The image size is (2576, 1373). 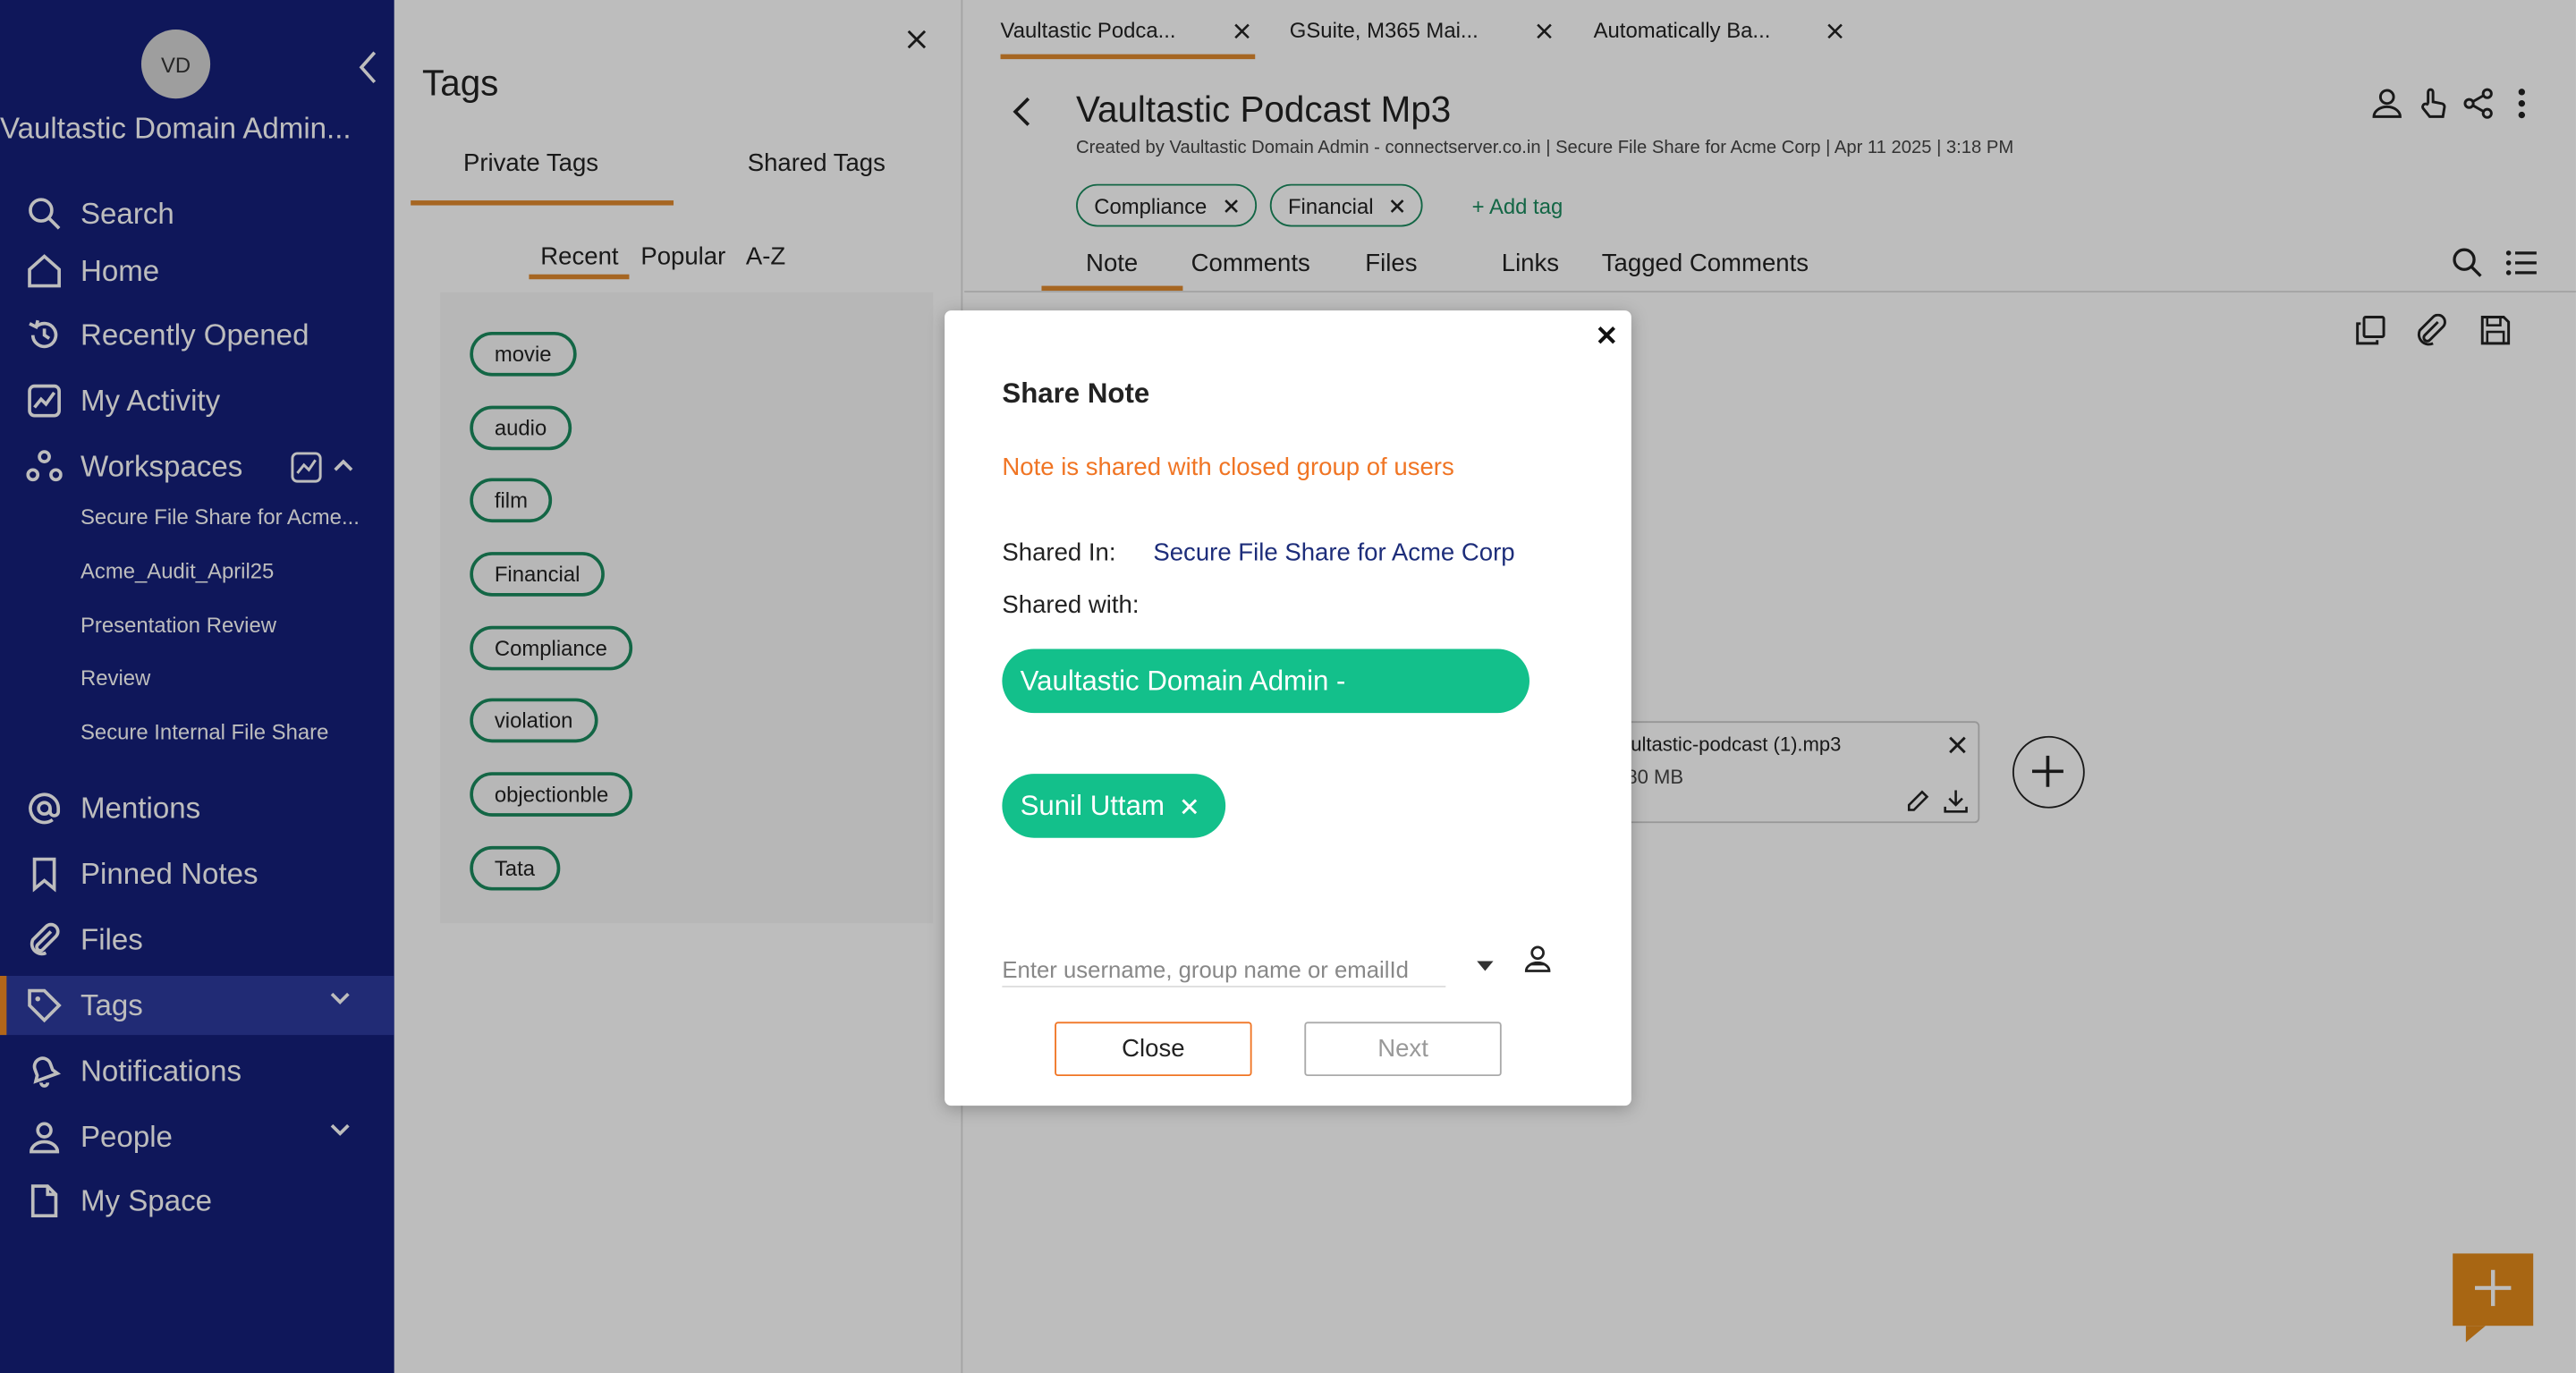 I want to click on dialog-title: Share Note, so click(x=1076, y=393).